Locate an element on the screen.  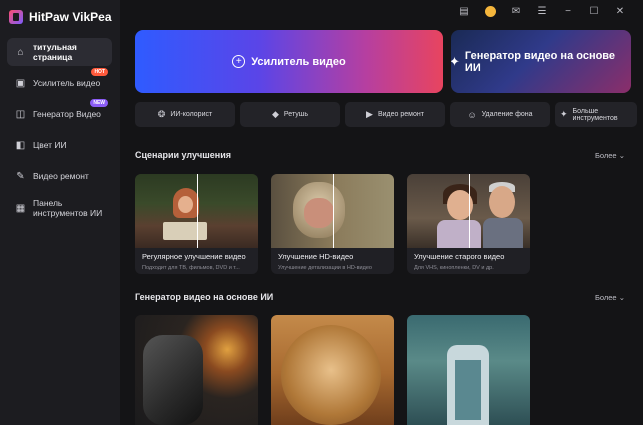
generator-more-link: Более ⌄ is located at coordinates (610, 297).